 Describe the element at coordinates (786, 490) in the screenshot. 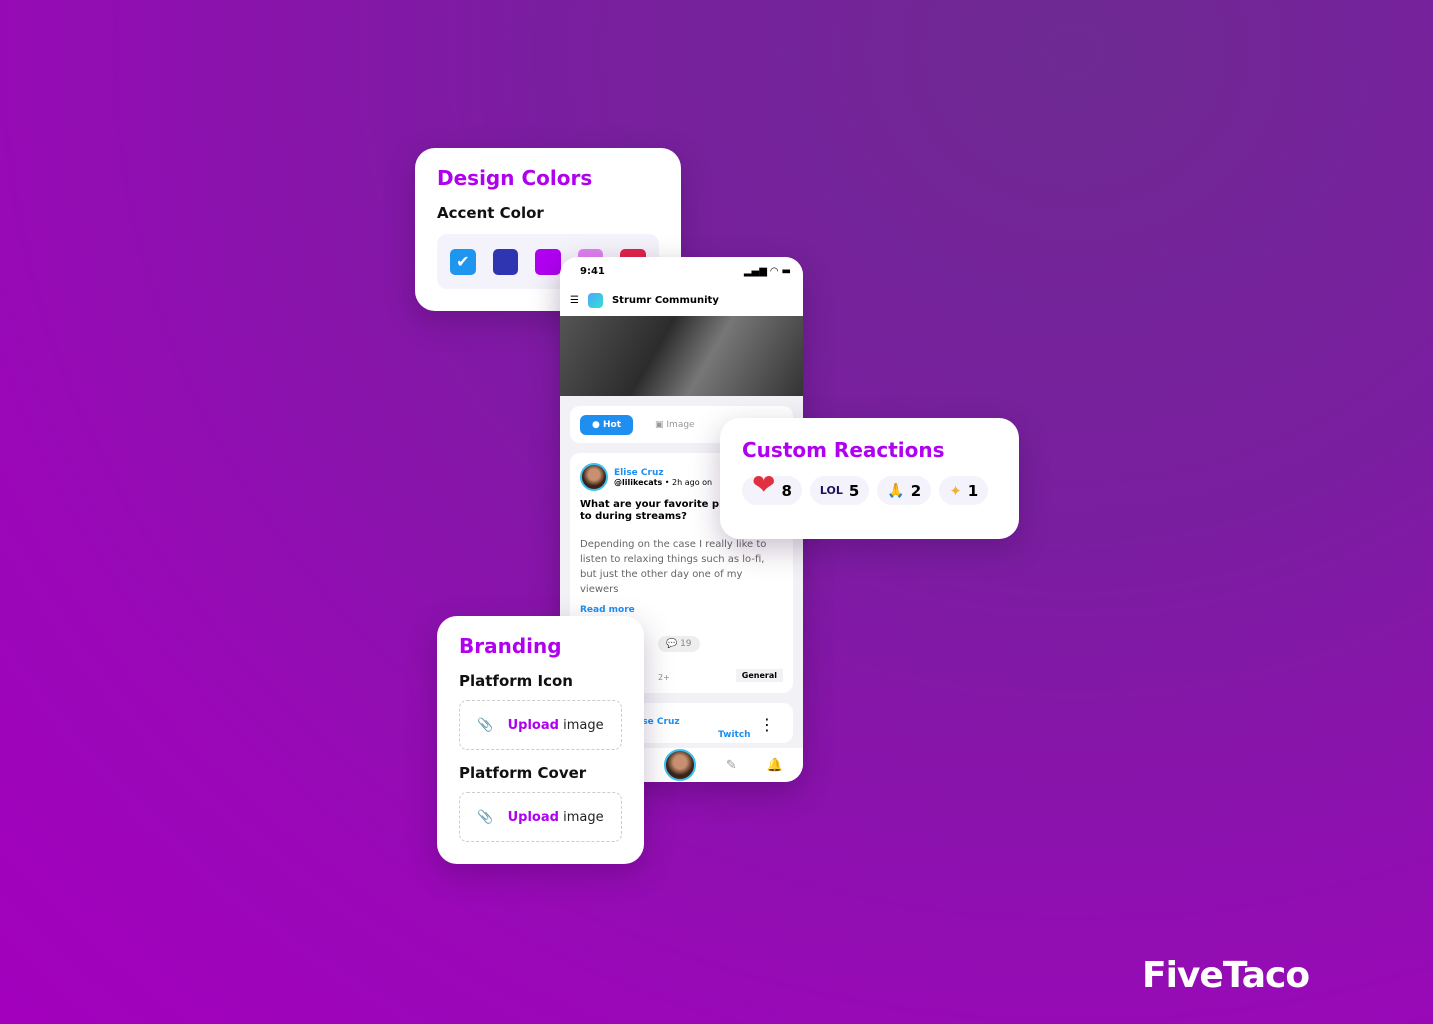

I see `reaction-count: 8` at that location.